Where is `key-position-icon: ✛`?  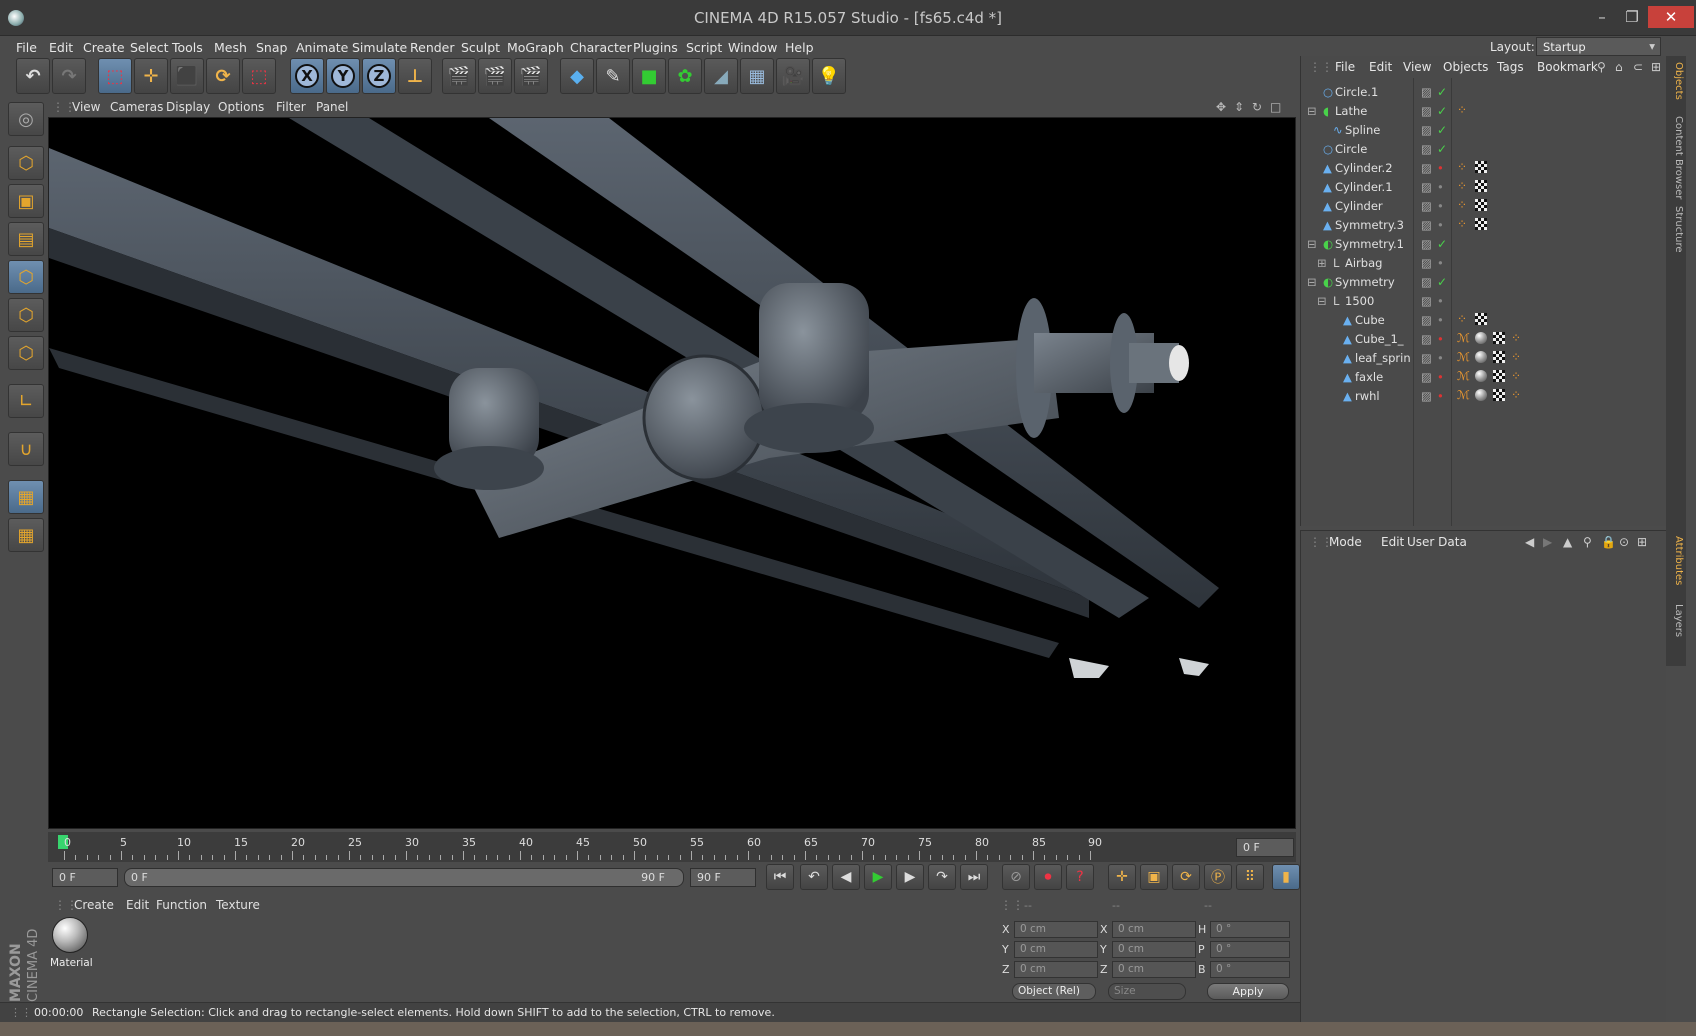 key-position-icon: ✛ is located at coordinates (1122, 877).